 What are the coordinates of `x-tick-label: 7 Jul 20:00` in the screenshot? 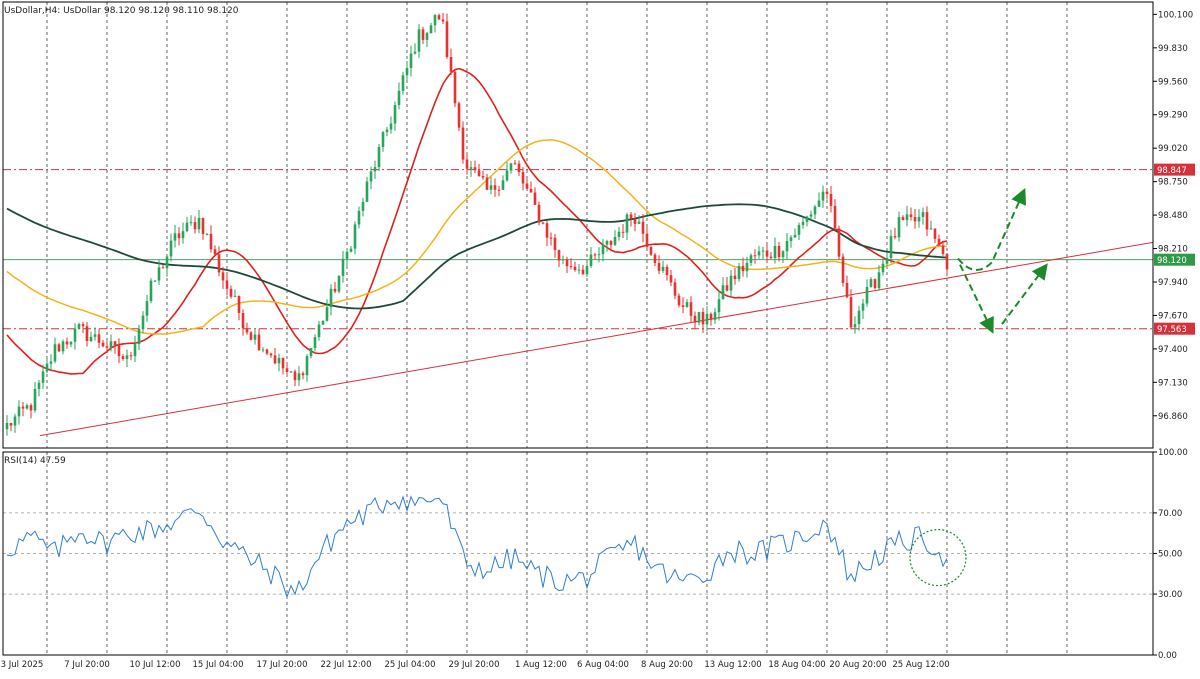 It's located at (87, 665).